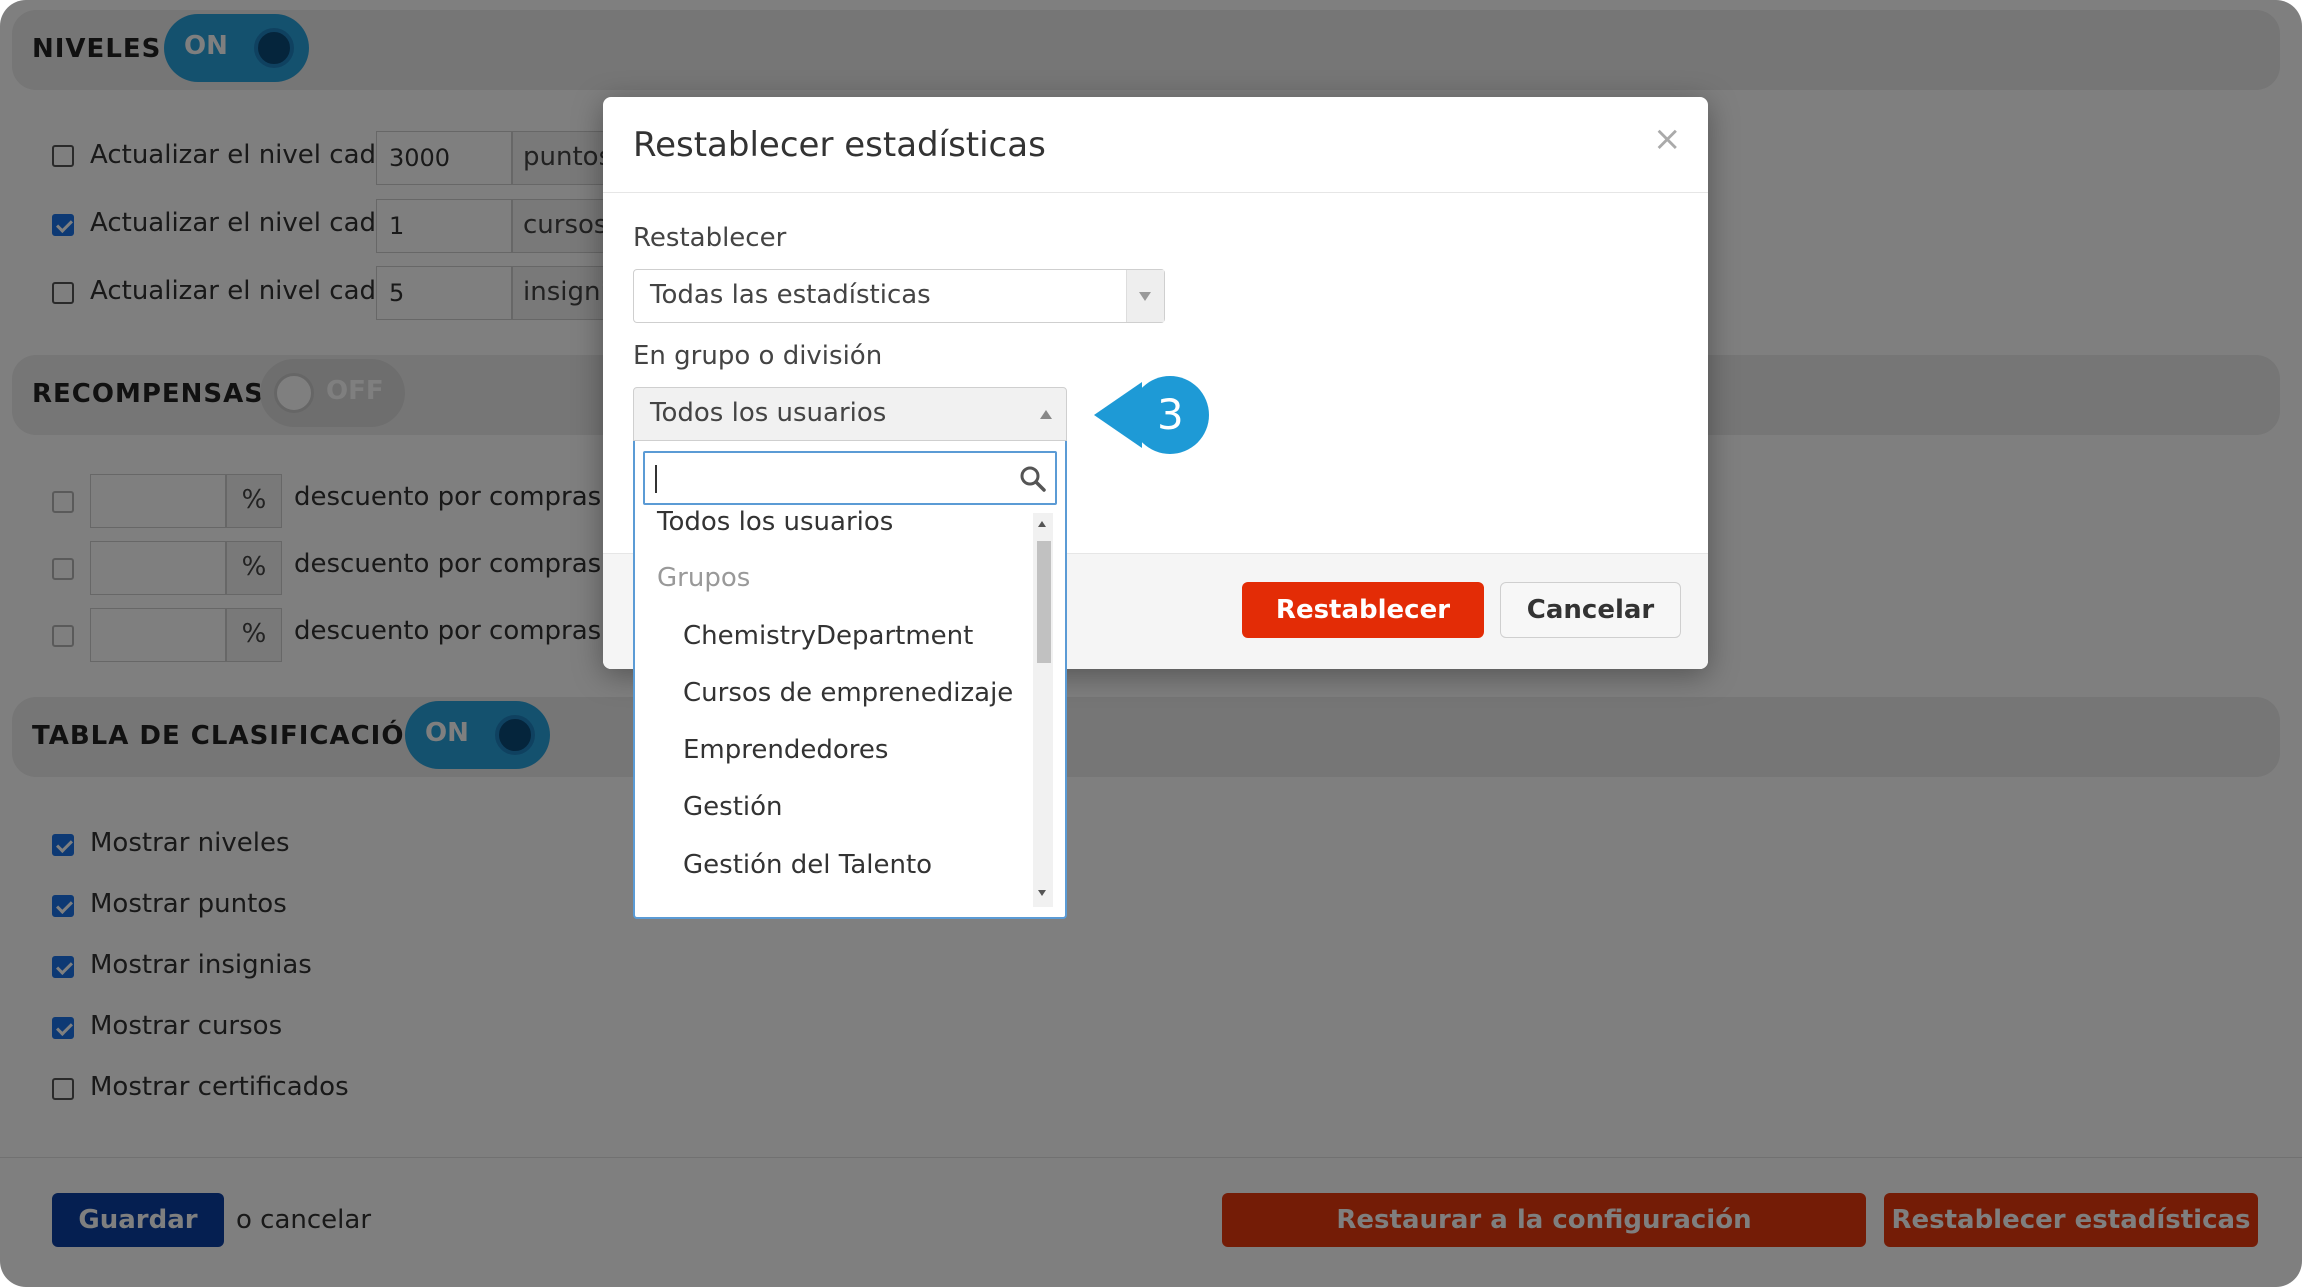 This screenshot has width=2302, height=1287. What do you see at coordinates (710, 238) in the screenshot?
I see `reset-label: Restablecer` at bounding box center [710, 238].